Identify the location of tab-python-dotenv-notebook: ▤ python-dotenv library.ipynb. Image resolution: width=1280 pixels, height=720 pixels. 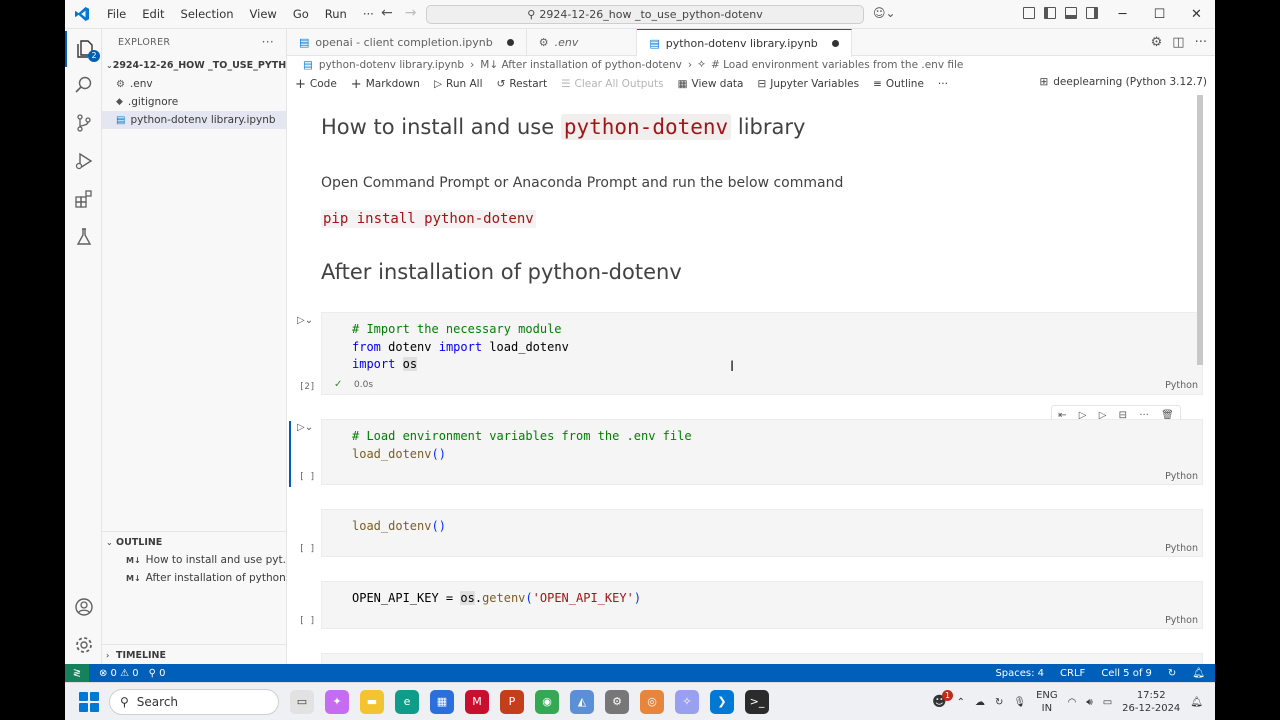
(744, 43).